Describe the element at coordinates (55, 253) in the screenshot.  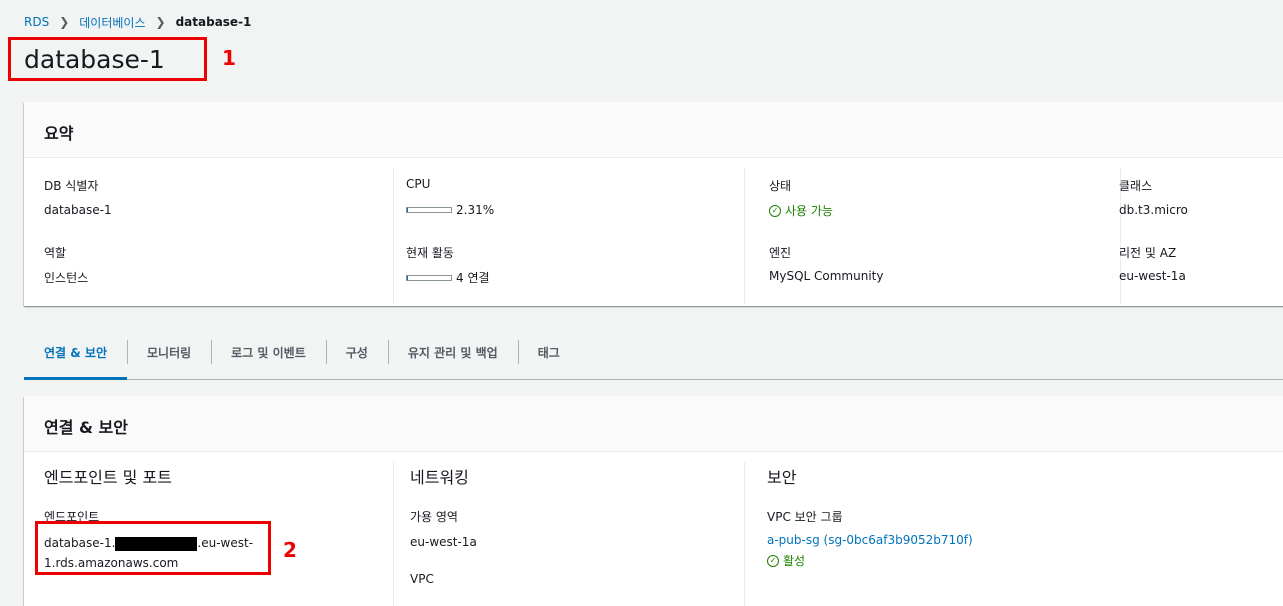
I see `role-label: 역할` at that location.